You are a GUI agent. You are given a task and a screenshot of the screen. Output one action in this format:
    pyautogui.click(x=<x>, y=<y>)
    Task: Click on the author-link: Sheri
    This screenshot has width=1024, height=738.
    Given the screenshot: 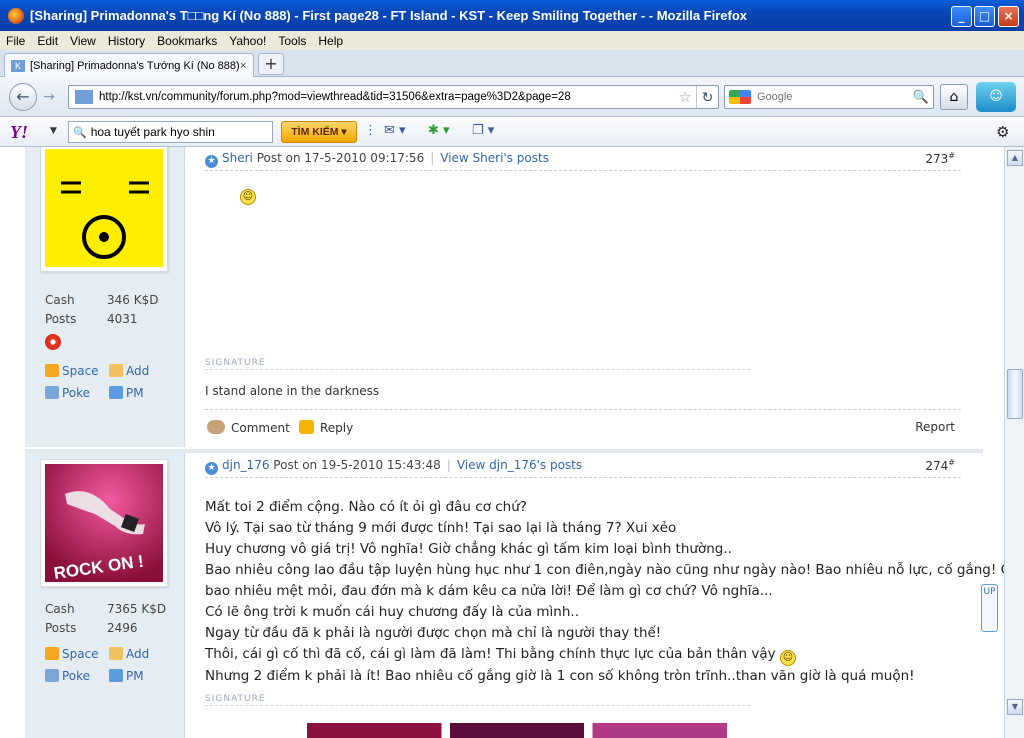 What is the action you would take?
    pyautogui.click(x=237, y=158)
    